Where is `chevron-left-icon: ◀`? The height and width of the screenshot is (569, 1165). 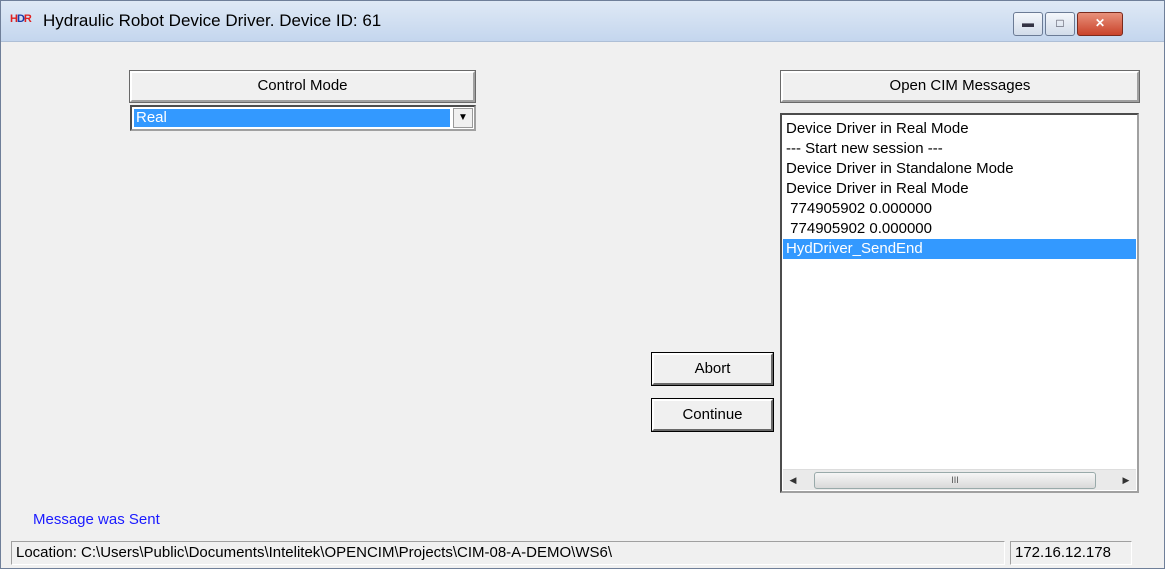 chevron-left-icon: ◀ is located at coordinates (793, 480).